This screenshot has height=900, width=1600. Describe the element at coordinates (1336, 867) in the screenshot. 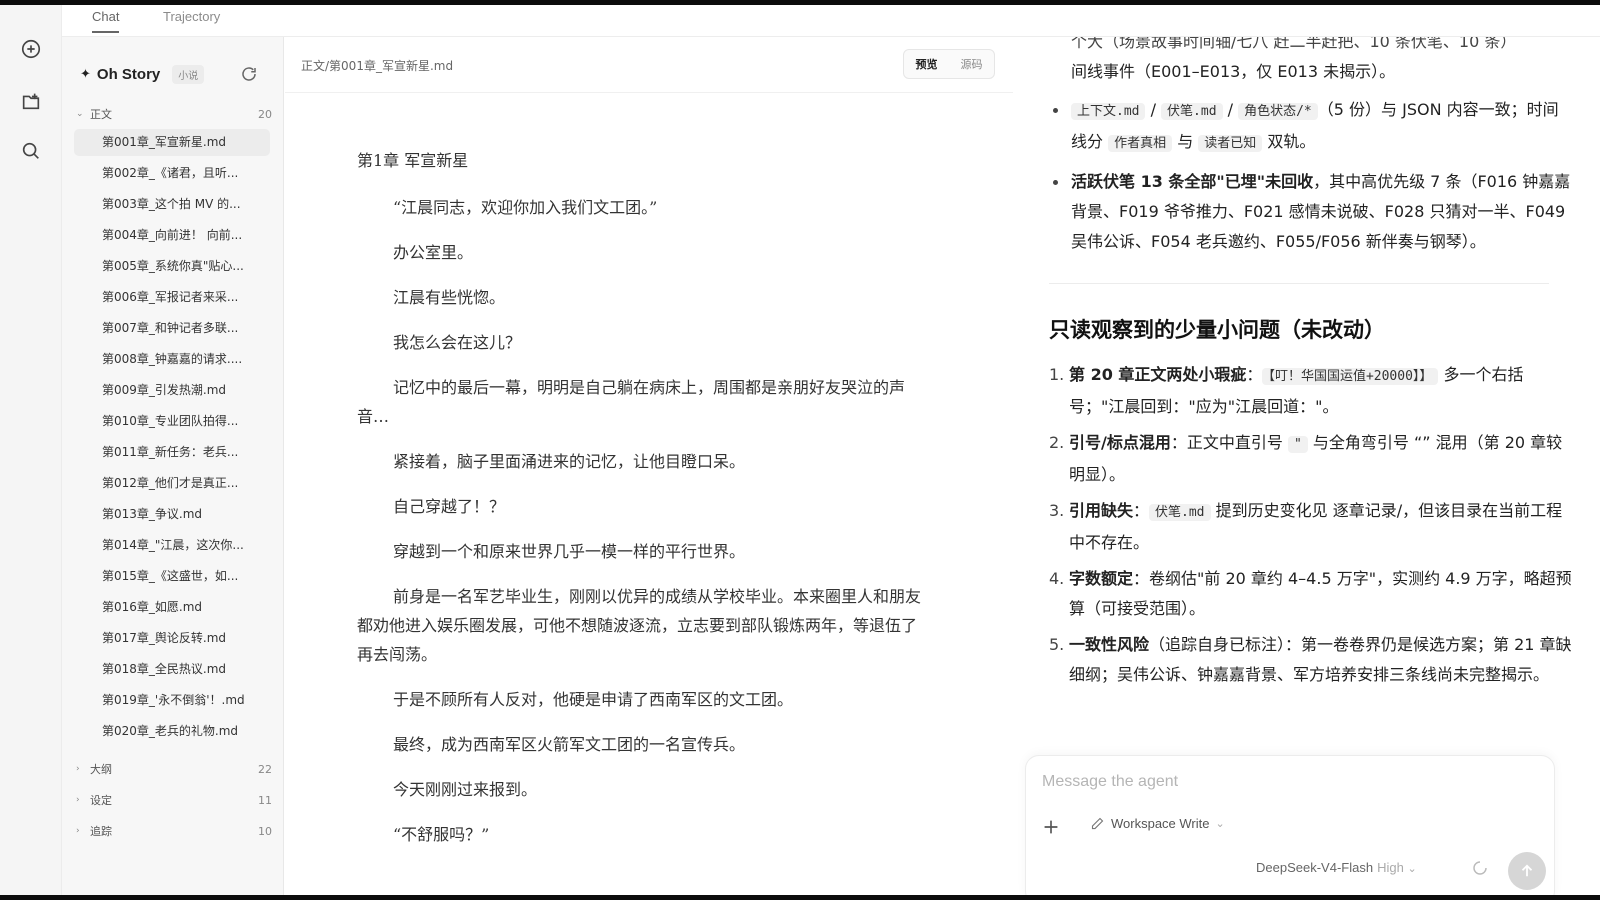

I see `model-select: DeepSeek-V4-Flash High ⌄` at that location.